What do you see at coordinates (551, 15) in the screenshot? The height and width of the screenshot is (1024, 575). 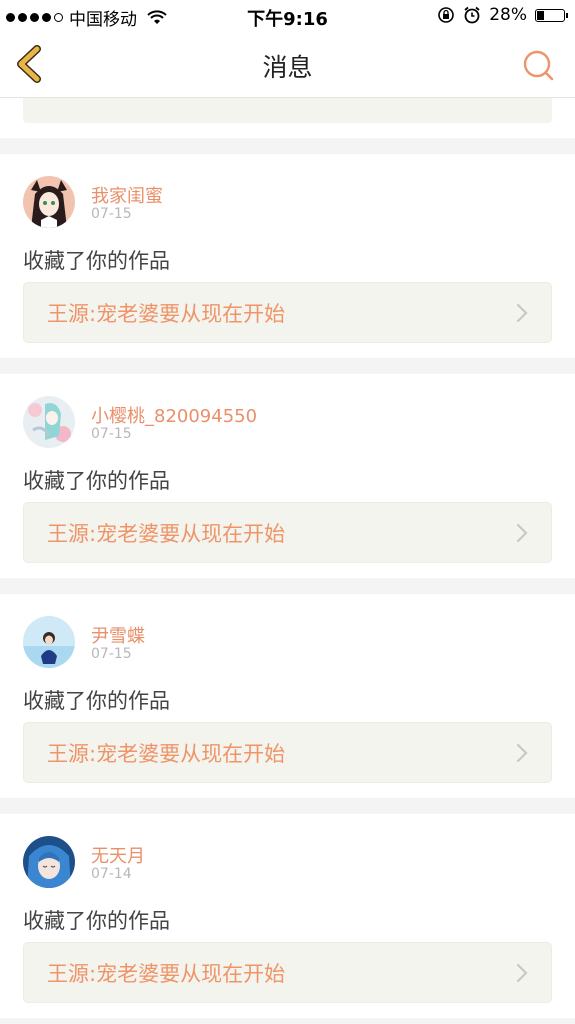 I see `battery-icon` at bounding box center [551, 15].